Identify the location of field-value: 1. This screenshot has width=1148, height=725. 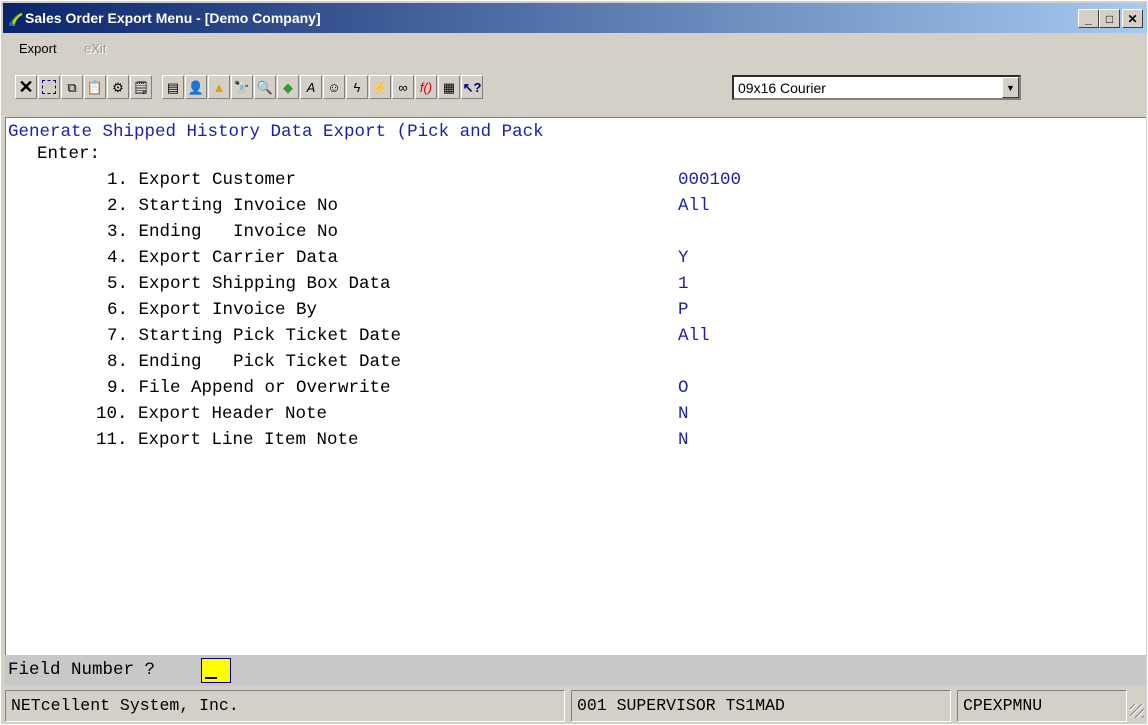
(683, 284).